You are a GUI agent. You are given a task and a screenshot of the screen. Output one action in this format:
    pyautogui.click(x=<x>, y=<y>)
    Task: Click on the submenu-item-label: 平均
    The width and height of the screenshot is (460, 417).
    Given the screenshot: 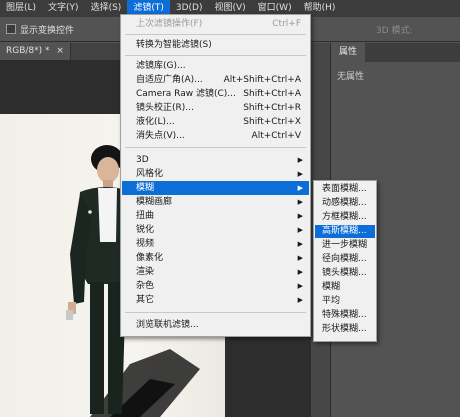 What is the action you would take?
    pyautogui.click(x=331, y=301)
    